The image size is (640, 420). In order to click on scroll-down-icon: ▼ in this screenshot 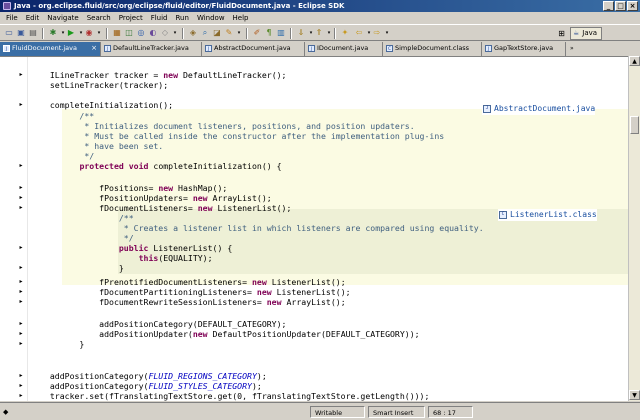, I will do `click(634, 395)`.